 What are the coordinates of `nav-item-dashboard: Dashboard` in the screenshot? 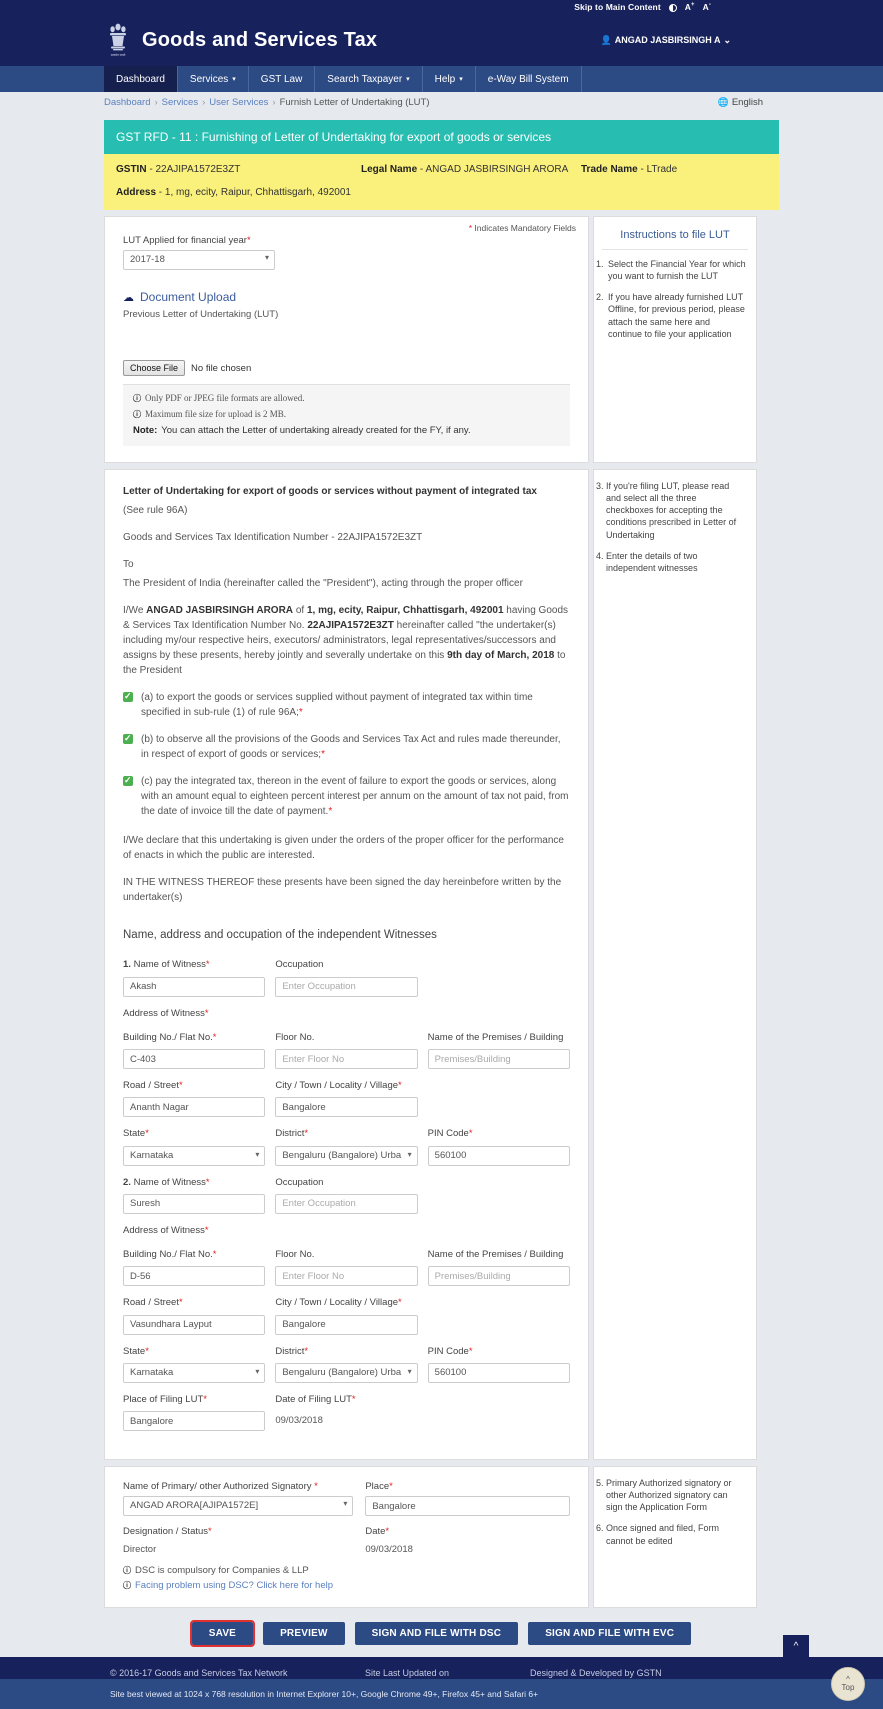 It's located at (141, 79).